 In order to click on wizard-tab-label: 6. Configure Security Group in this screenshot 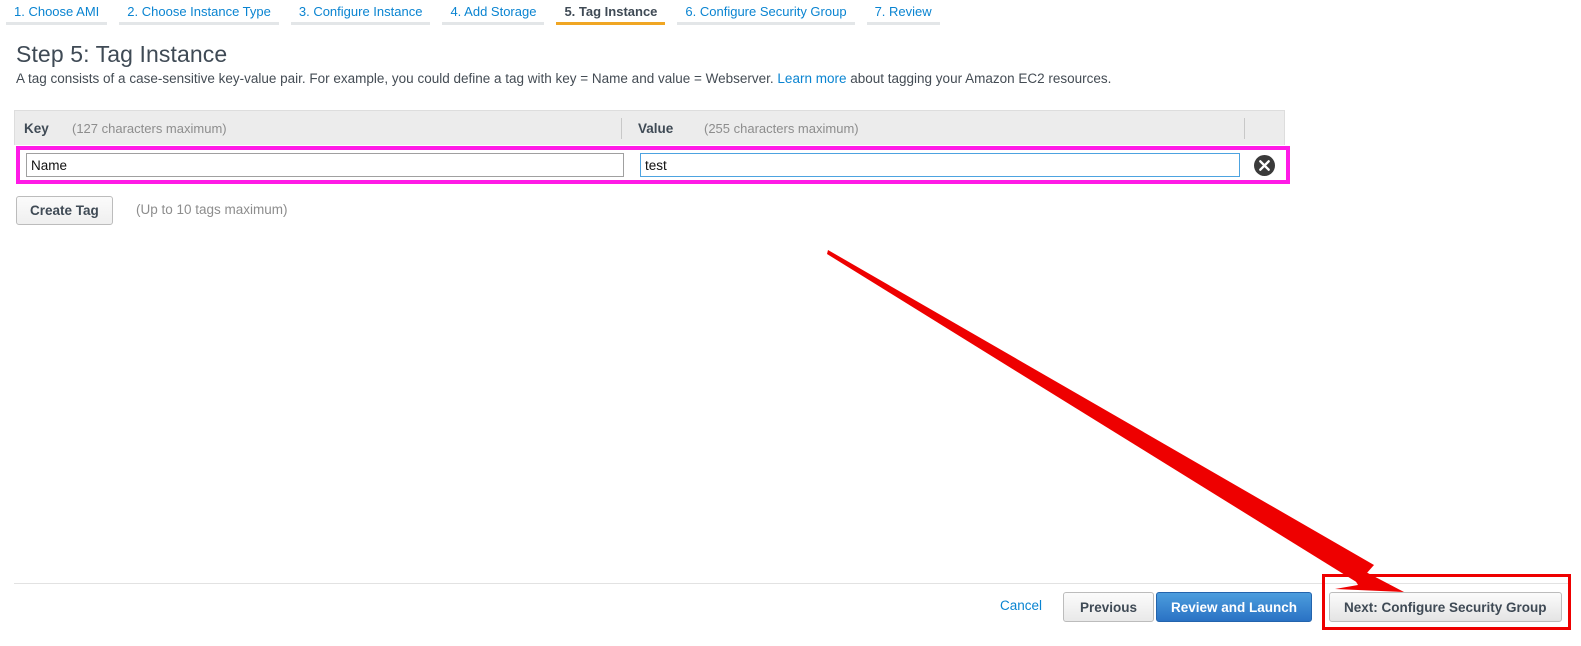, I will do `click(766, 11)`.